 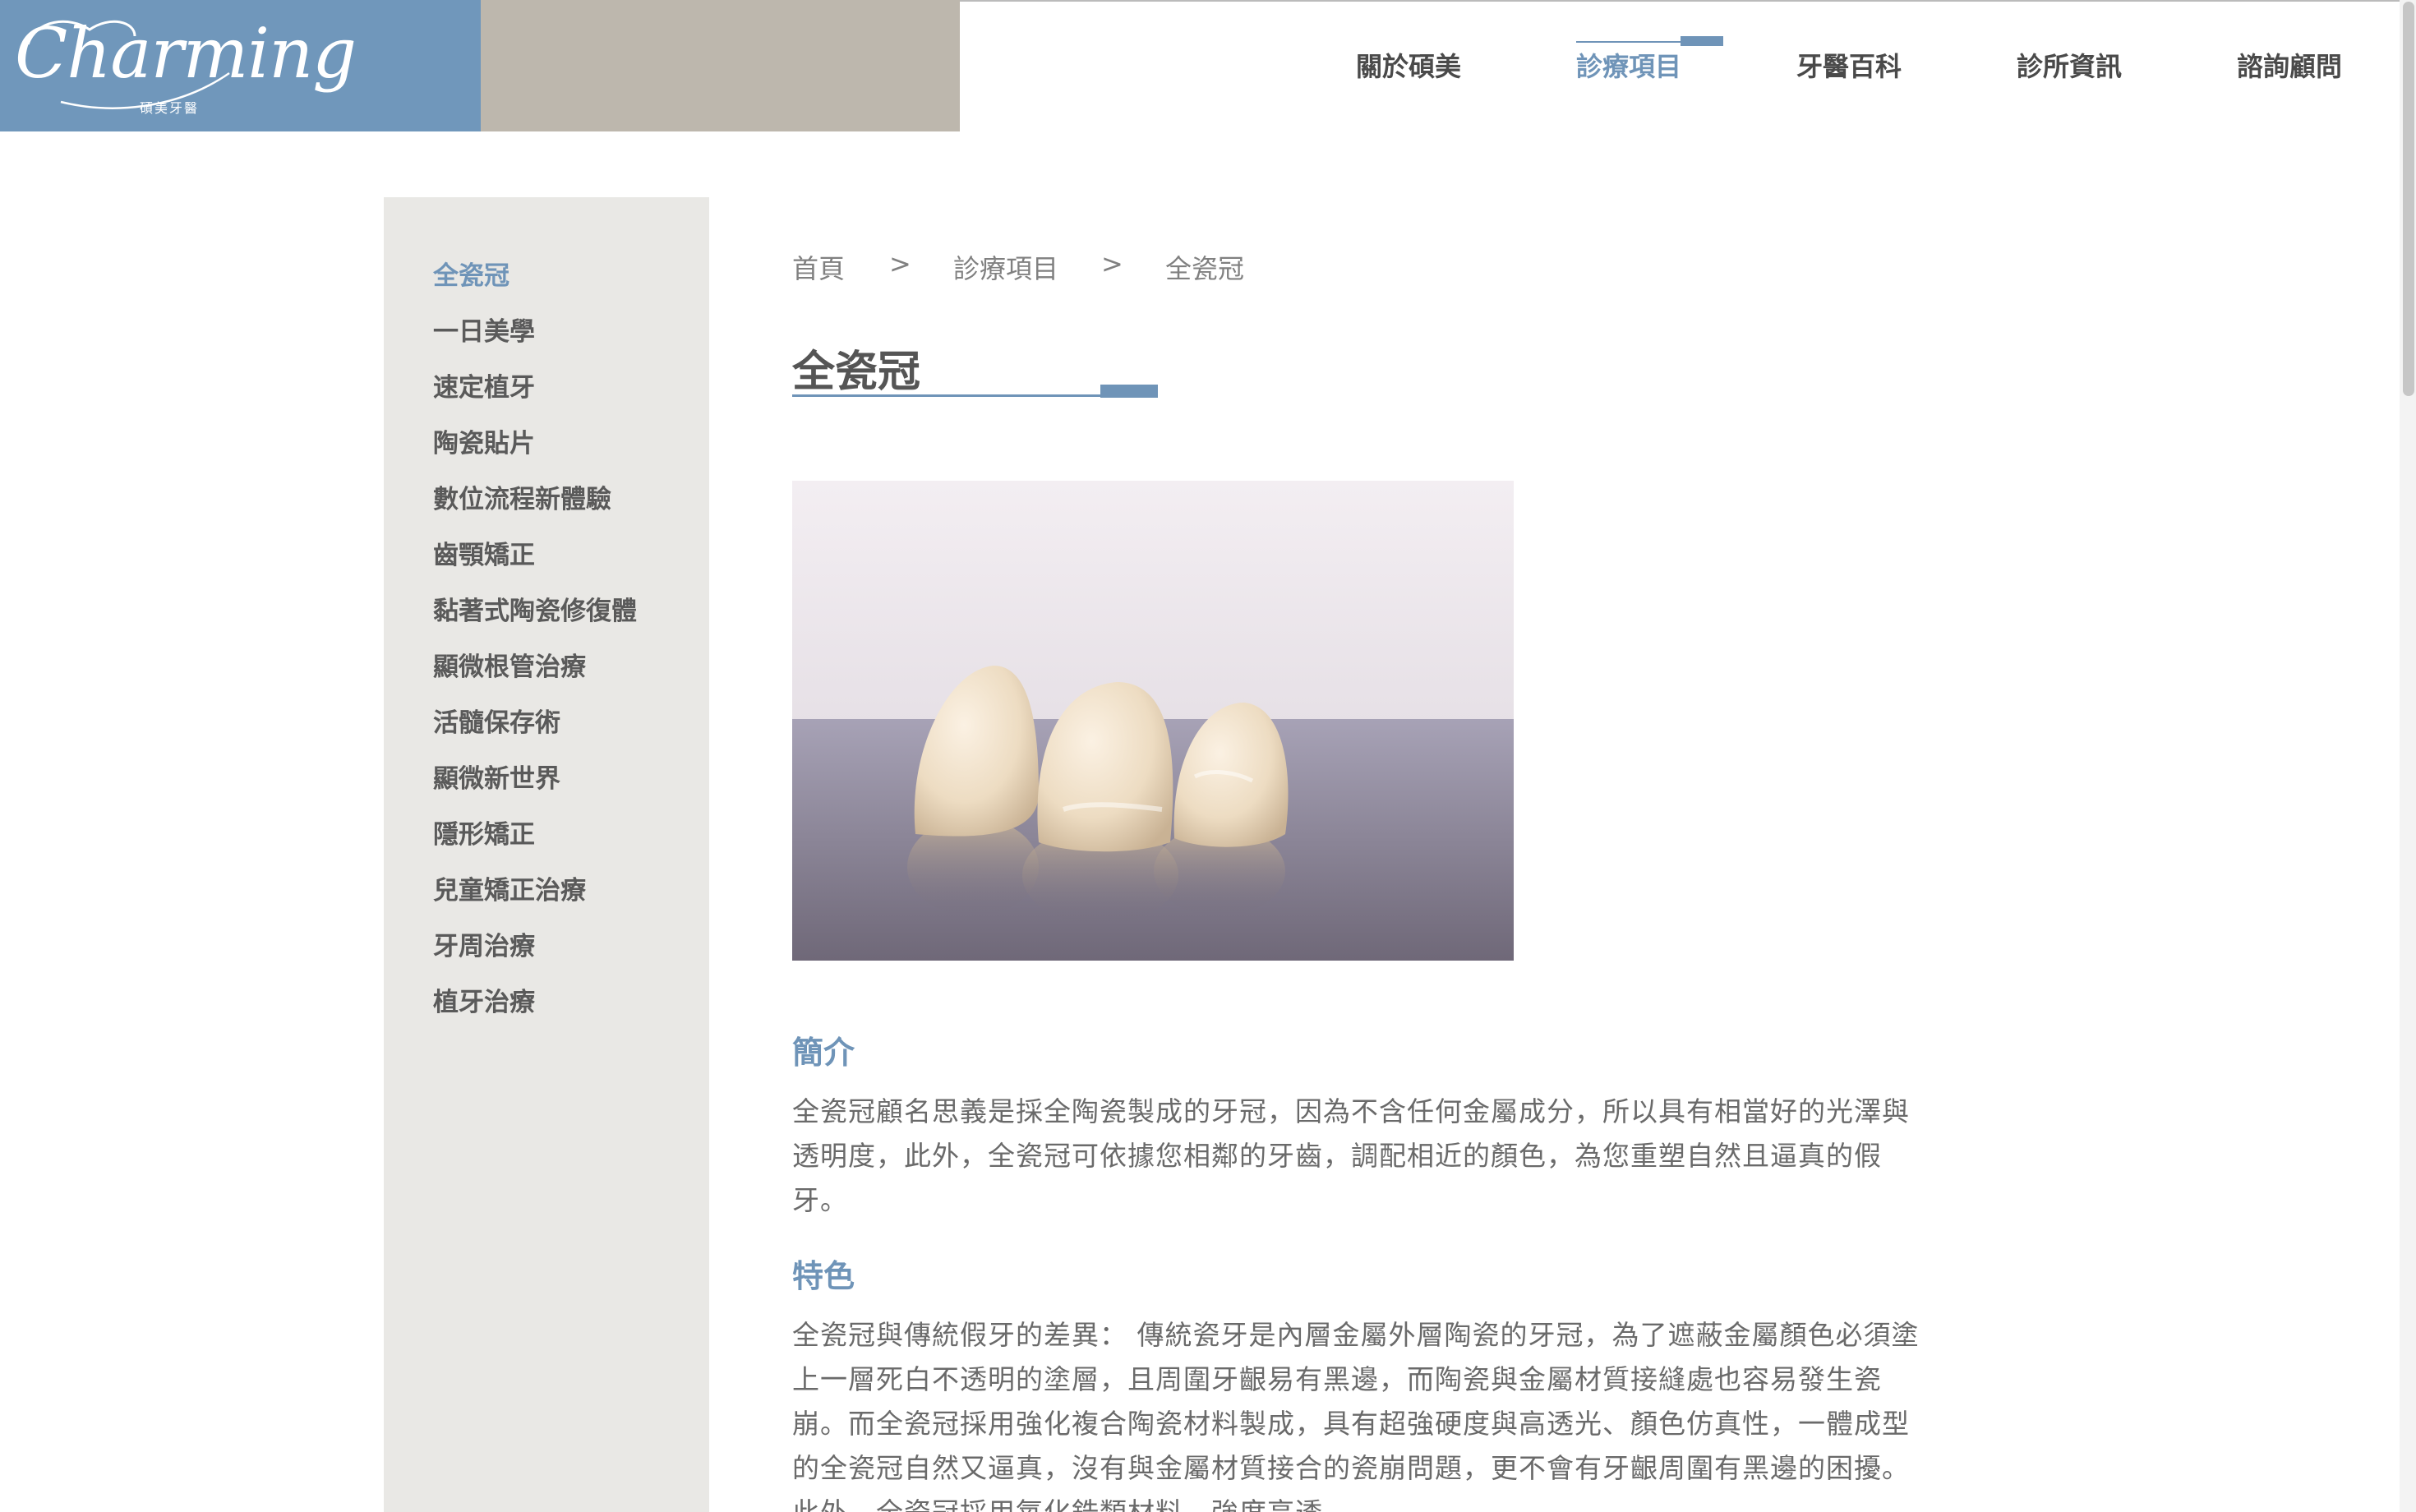 I want to click on nav-item-services: 診療項目, so click(x=1628, y=65).